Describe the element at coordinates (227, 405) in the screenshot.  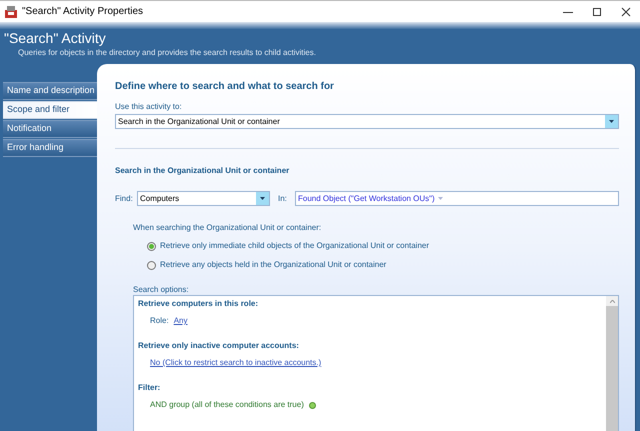
I see `filter-group-label: AND group (all of these conditions are true)` at that location.